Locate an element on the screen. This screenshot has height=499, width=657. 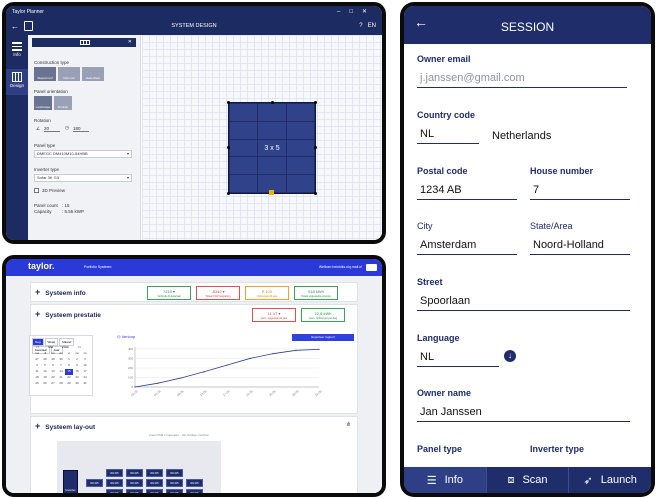
nav-item-label: Design is located at coordinates (16, 85).